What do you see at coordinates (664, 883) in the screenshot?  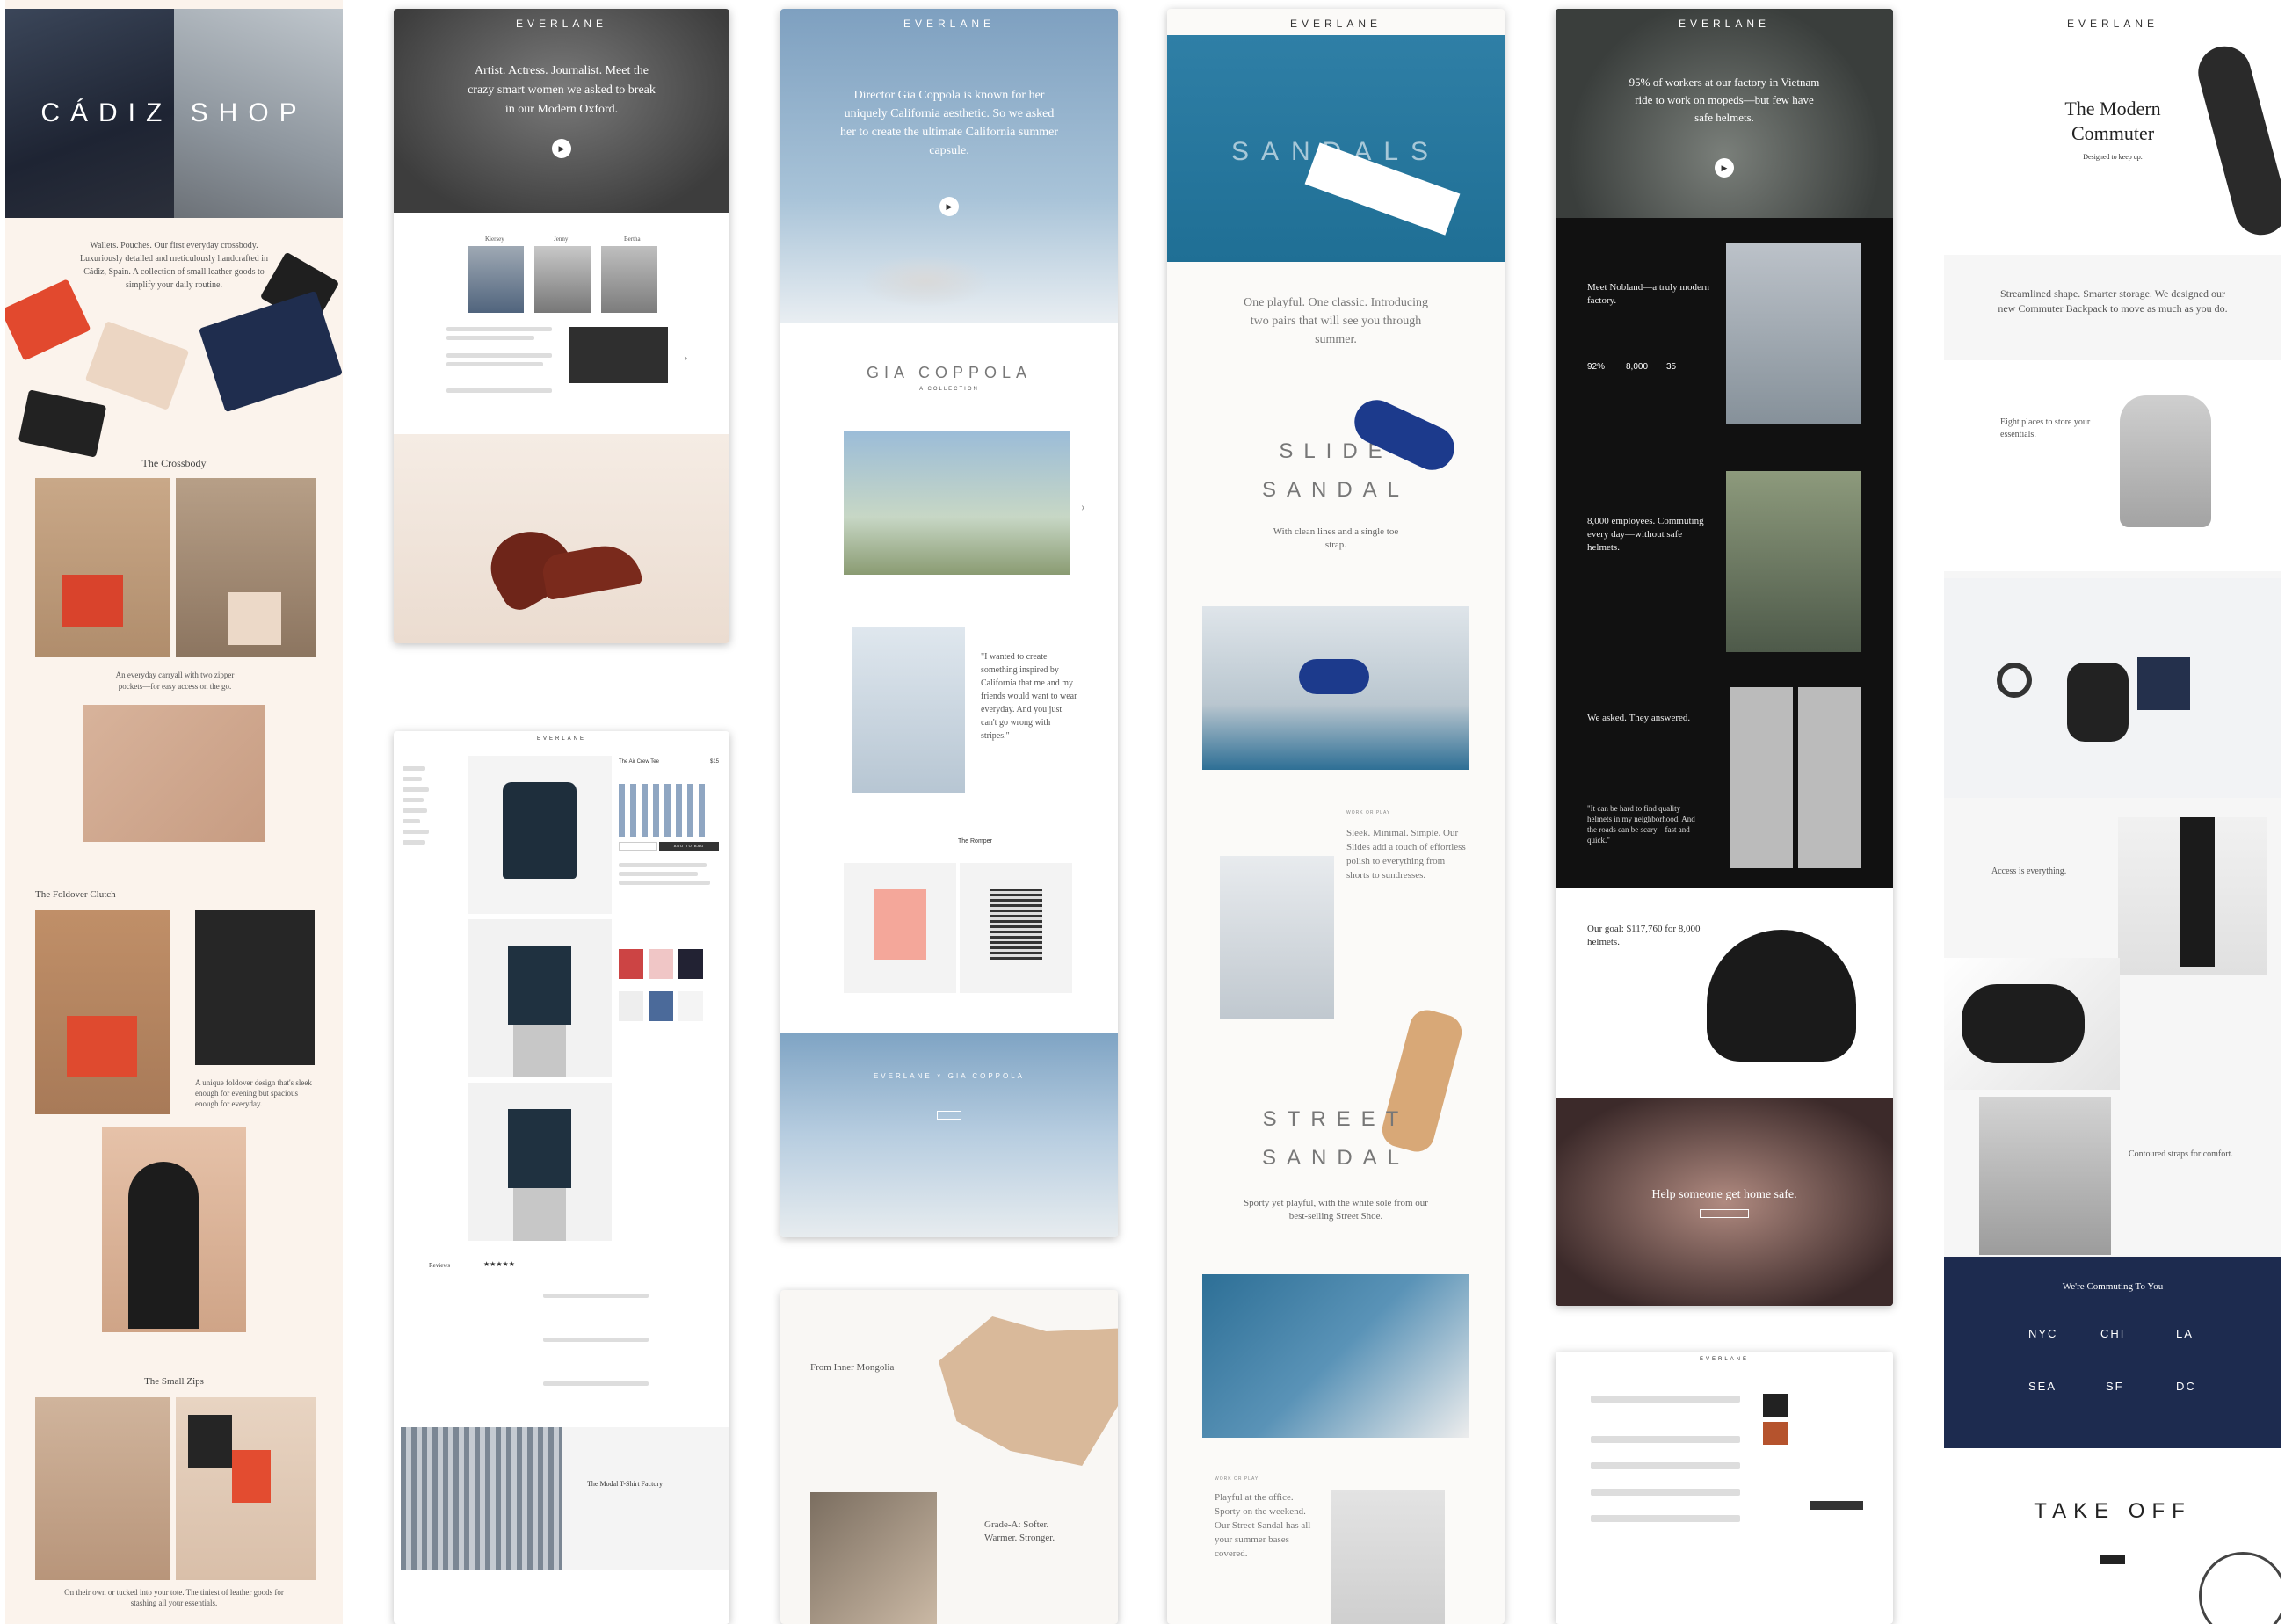 I see `detail-line` at bounding box center [664, 883].